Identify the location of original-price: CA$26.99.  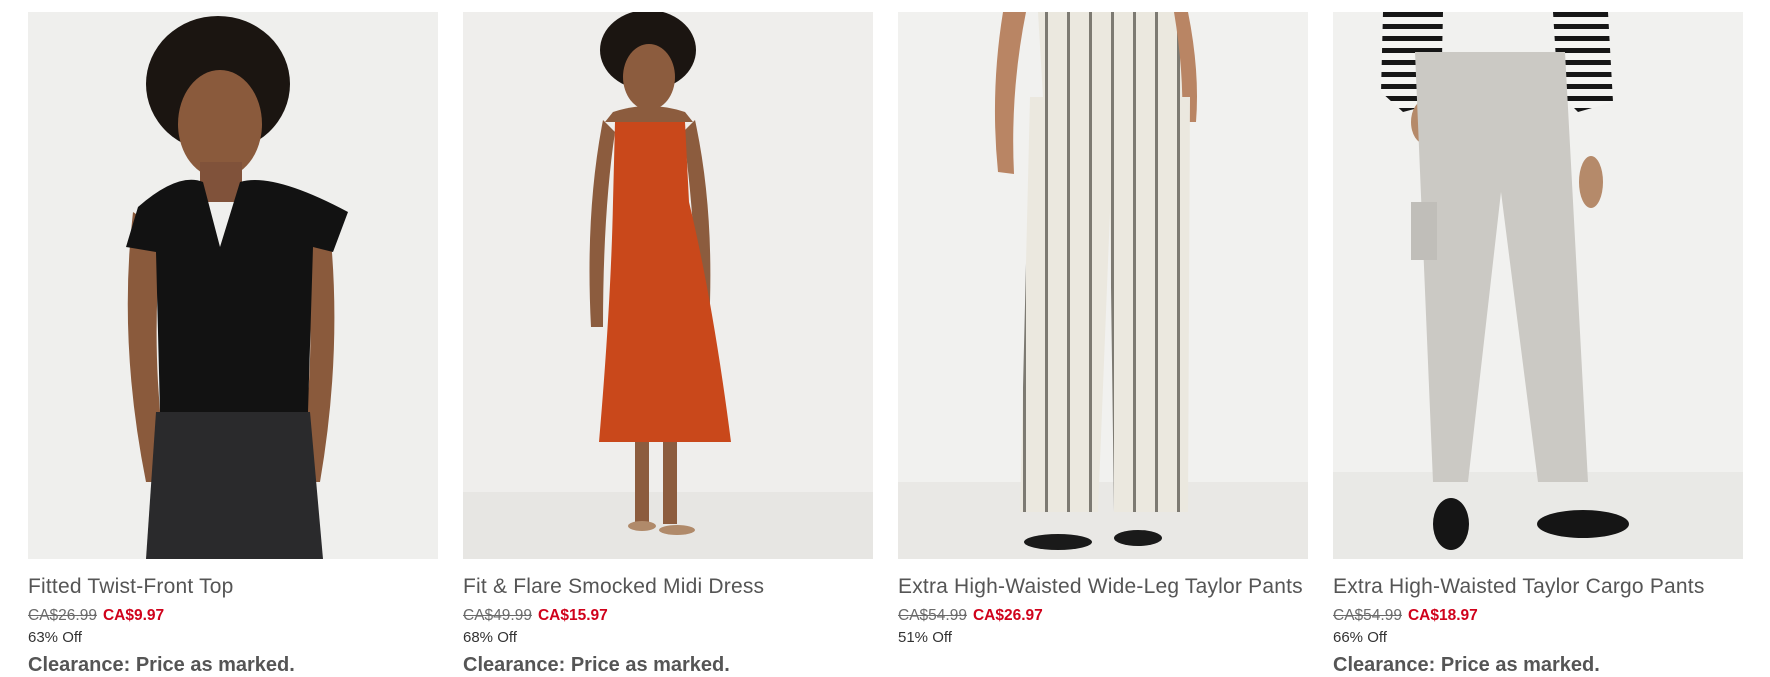
(62, 615).